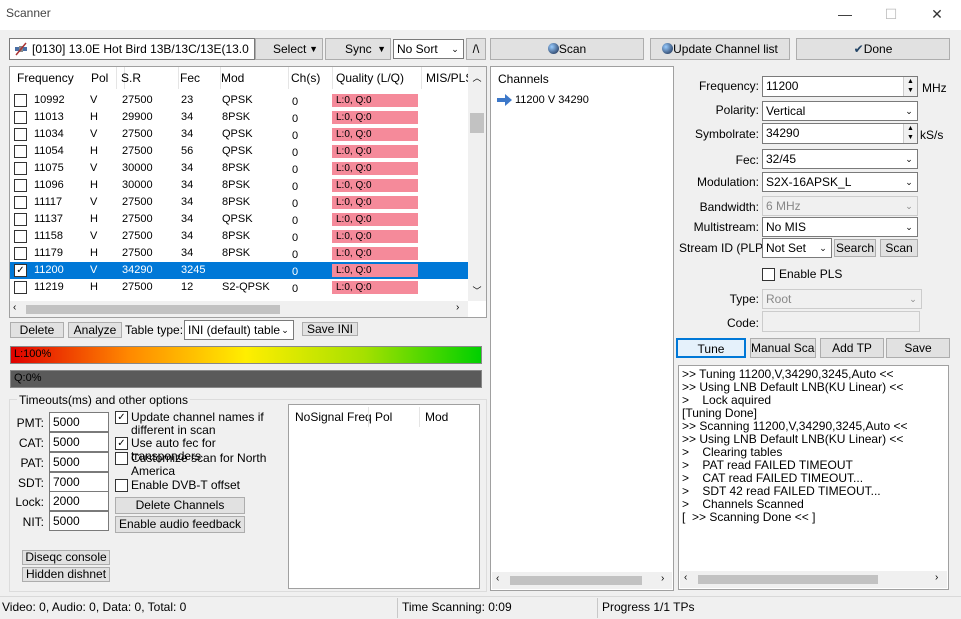  I want to click on scroll-up-icon: ︿, so click(477, 77).